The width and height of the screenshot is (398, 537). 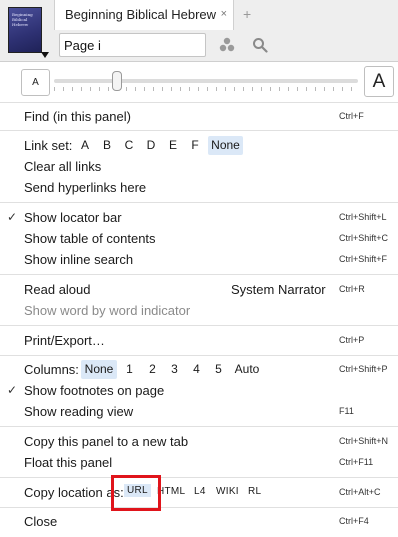 What do you see at coordinates (35, 82) in the screenshot?
I see `decrease-font-button: A` at bounding box center [35, 82].